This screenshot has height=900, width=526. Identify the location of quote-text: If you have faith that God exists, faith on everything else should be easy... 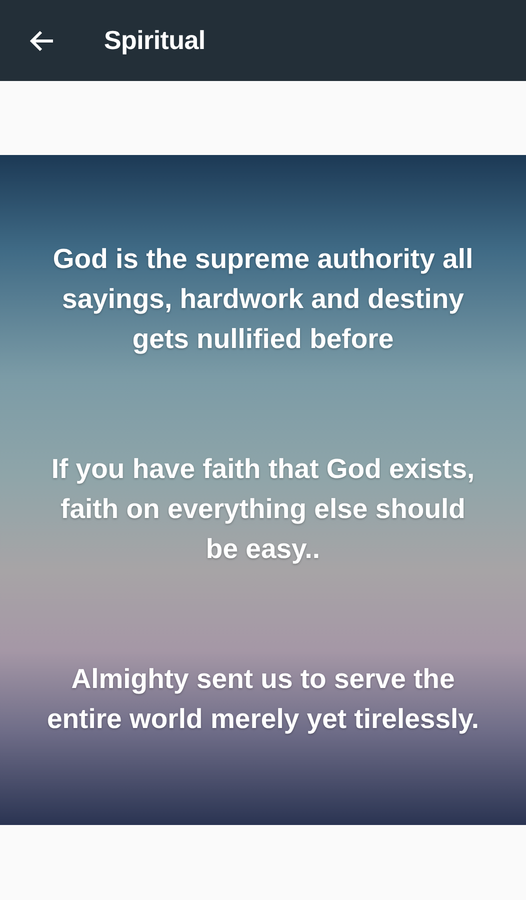
(263, 509).